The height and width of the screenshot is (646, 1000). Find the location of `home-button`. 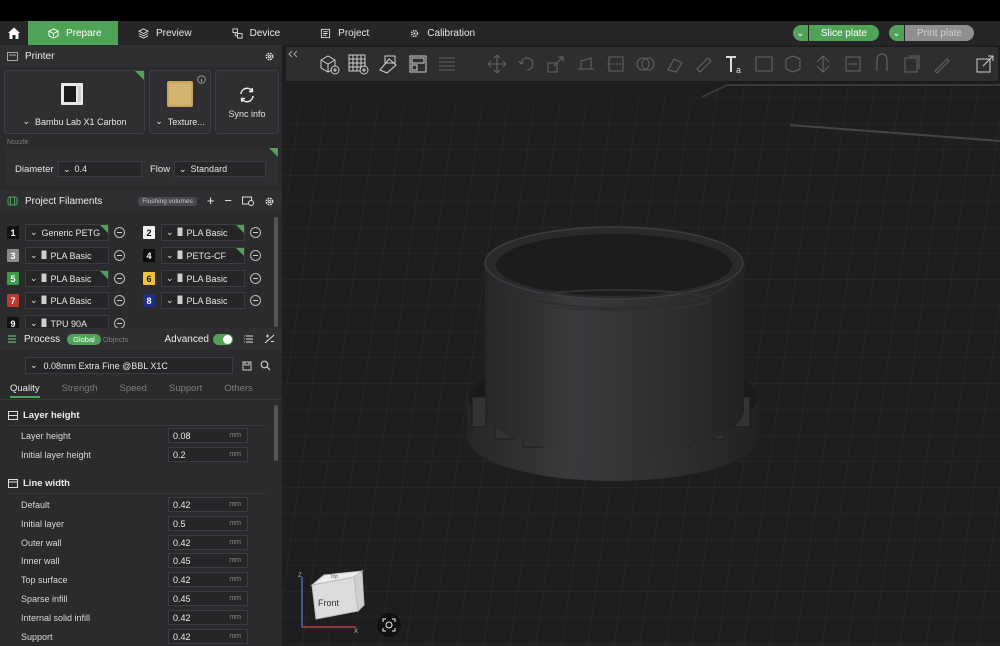

home-button is located at coordinates (14, 33).